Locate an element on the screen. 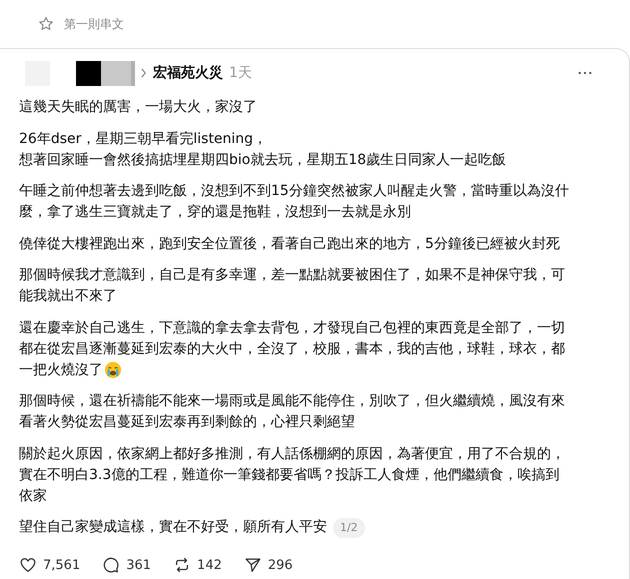 The image size is (630, 579). repost-button: 142 is located at coordinates (197, 565).